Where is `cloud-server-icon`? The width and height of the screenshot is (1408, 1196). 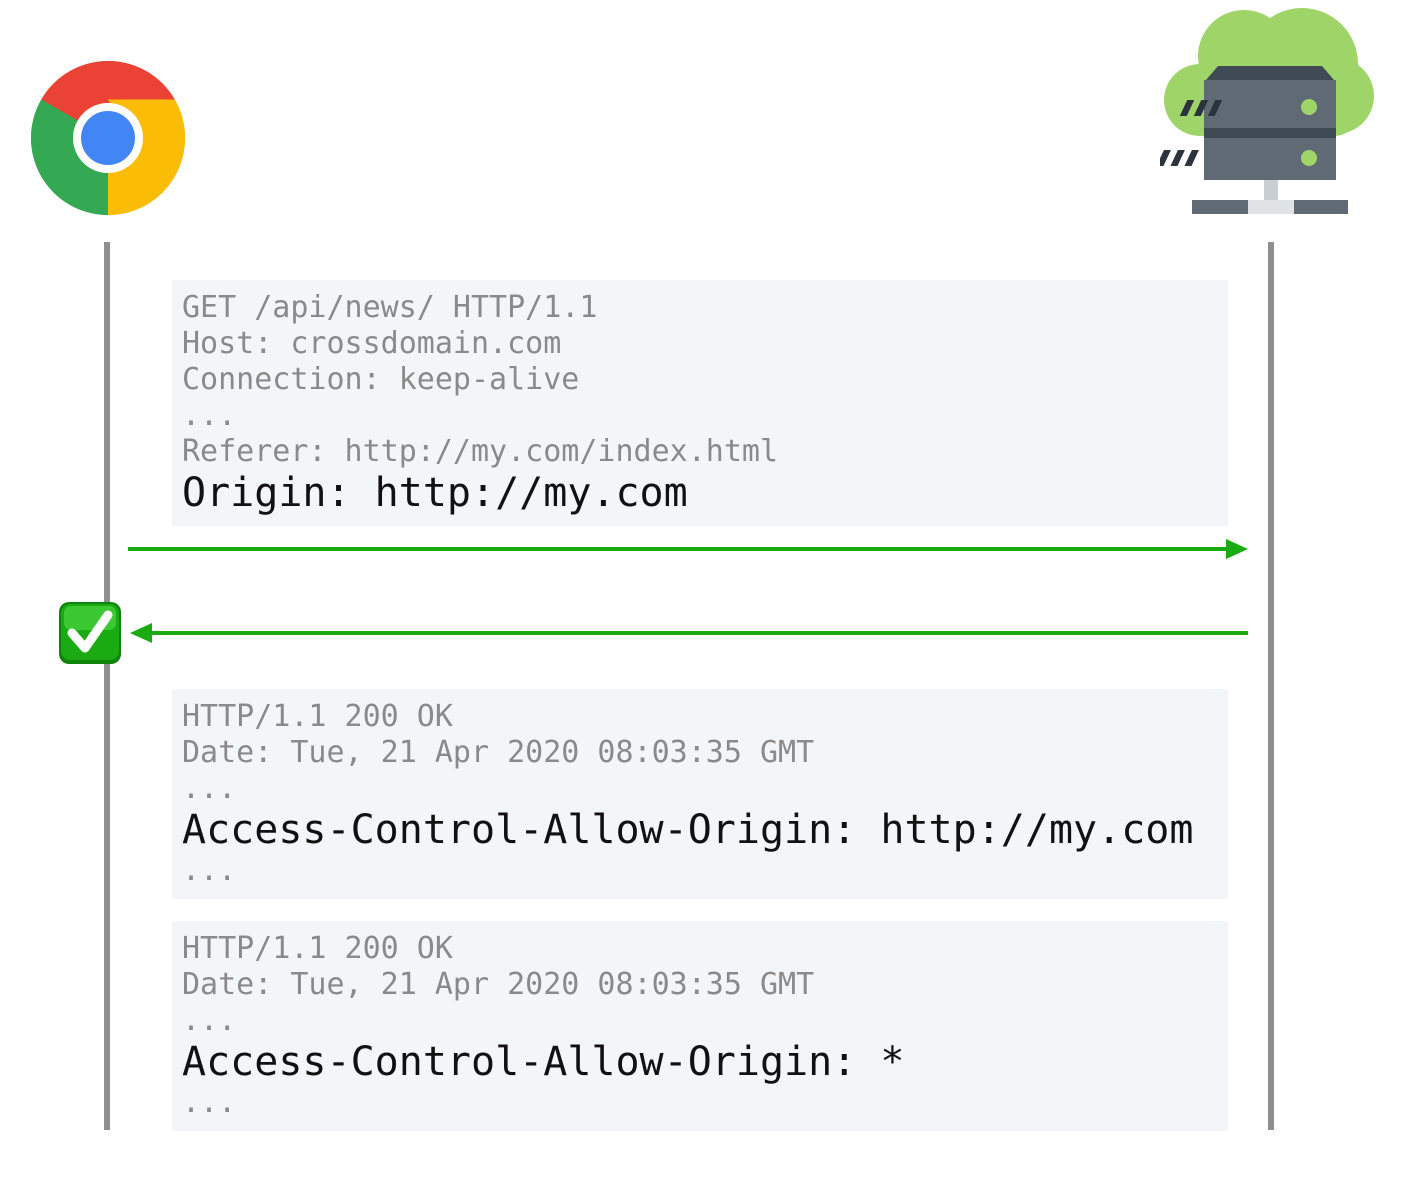
cloud-server-icon is located at coordinates (1267, 110).